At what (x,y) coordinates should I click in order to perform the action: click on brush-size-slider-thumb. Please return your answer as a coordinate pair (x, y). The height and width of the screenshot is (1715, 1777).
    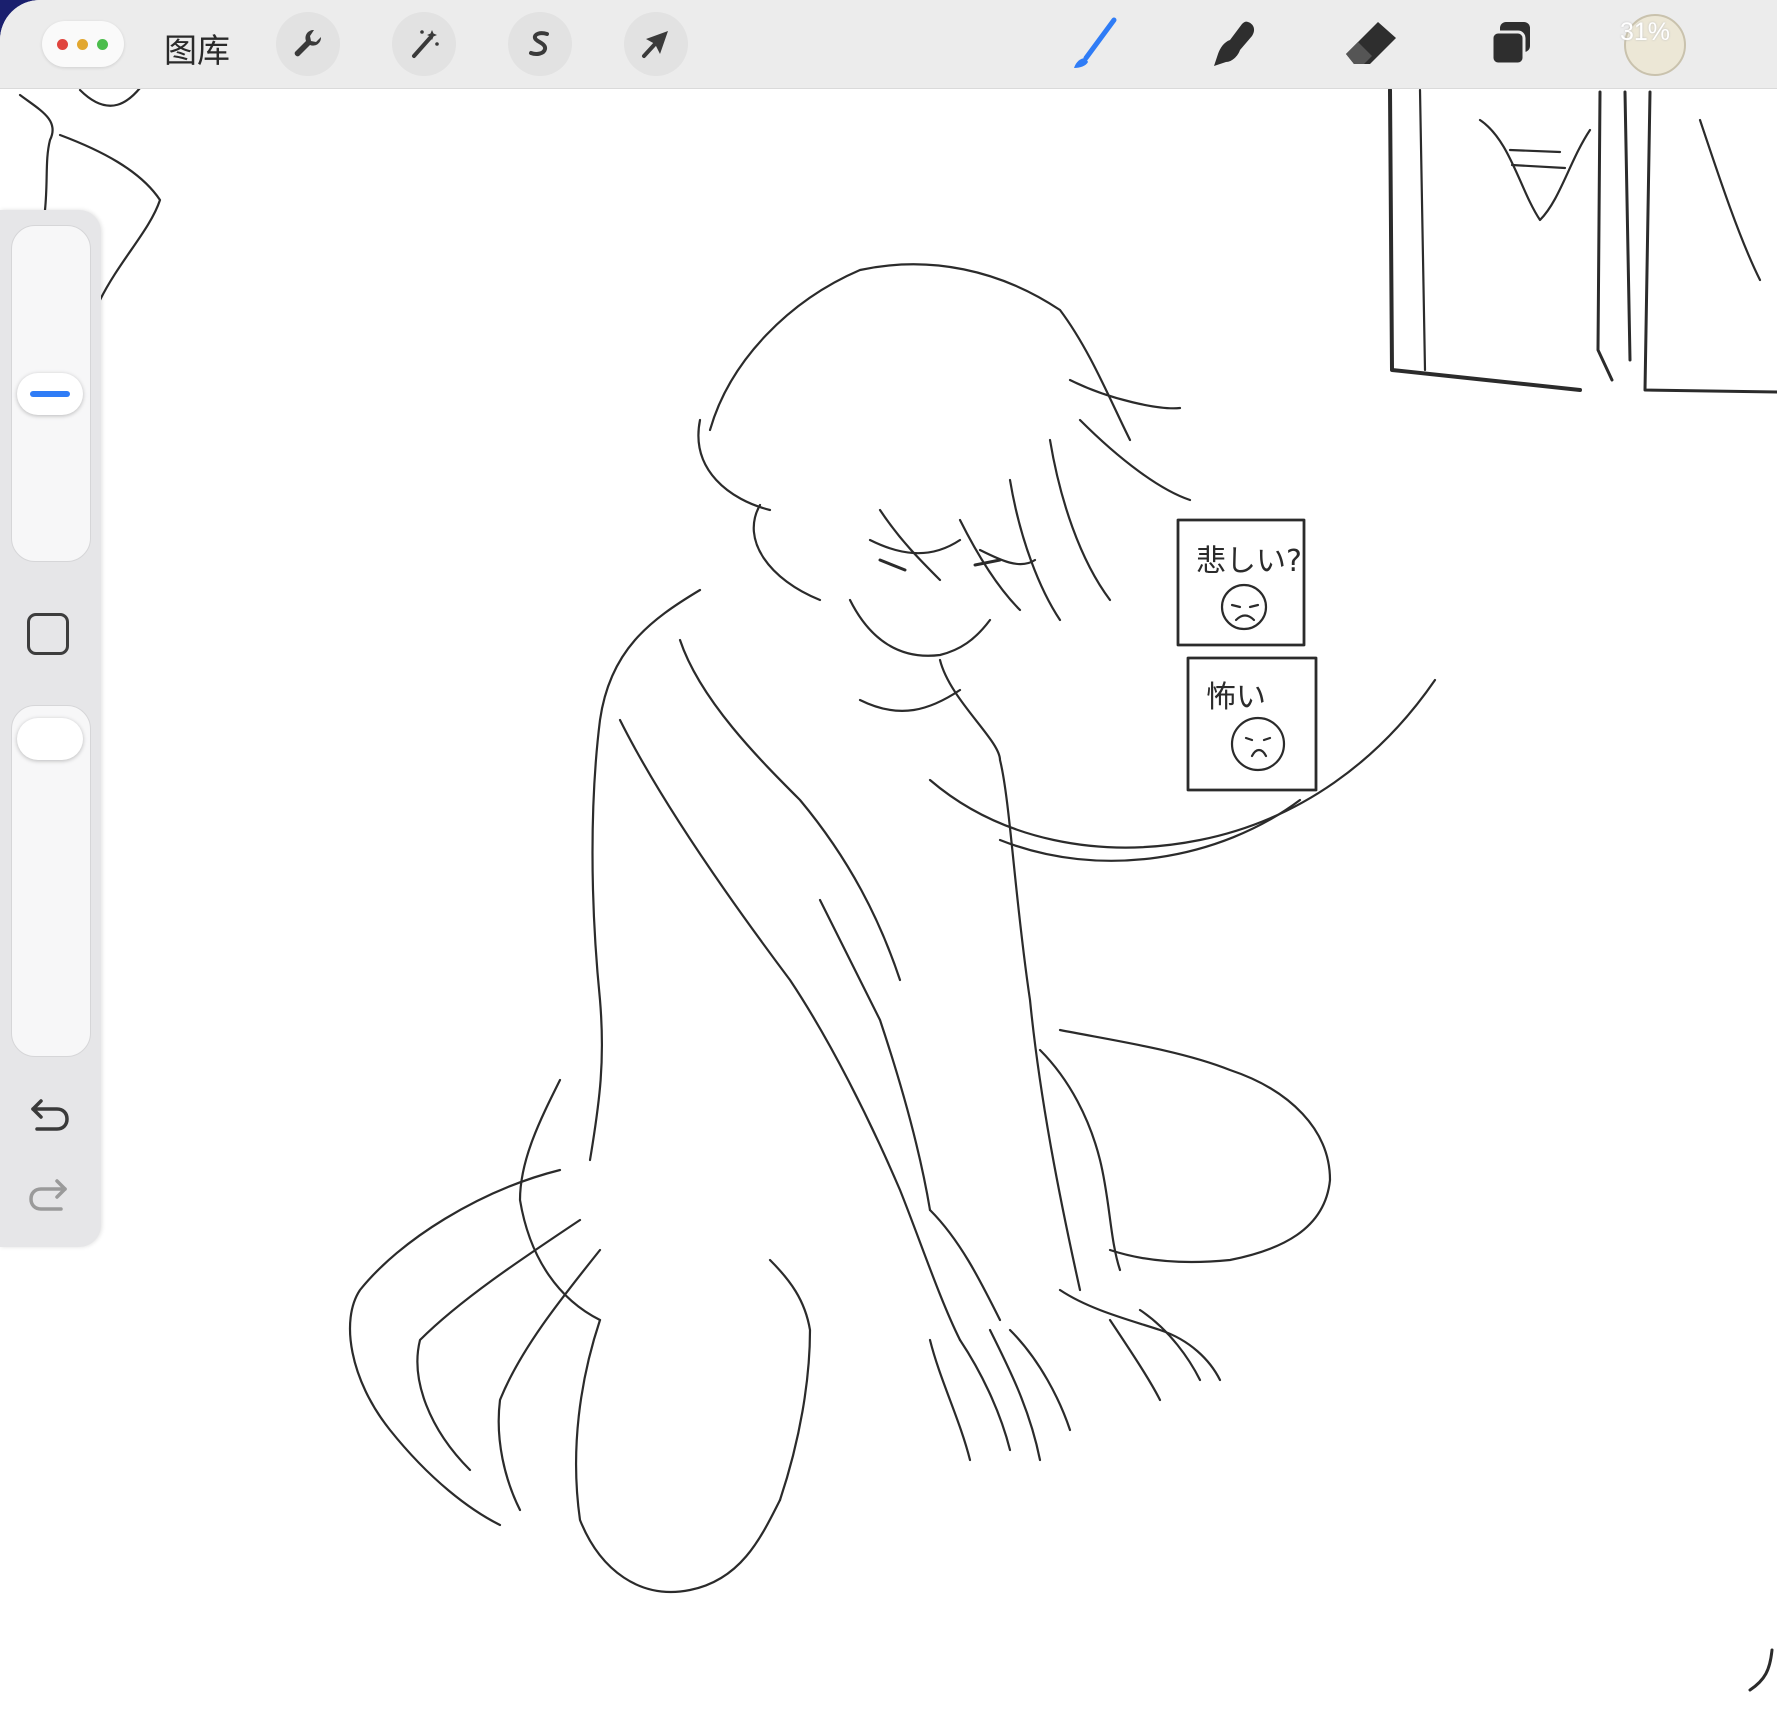
    Looking at the image, I should click on (50, 394).